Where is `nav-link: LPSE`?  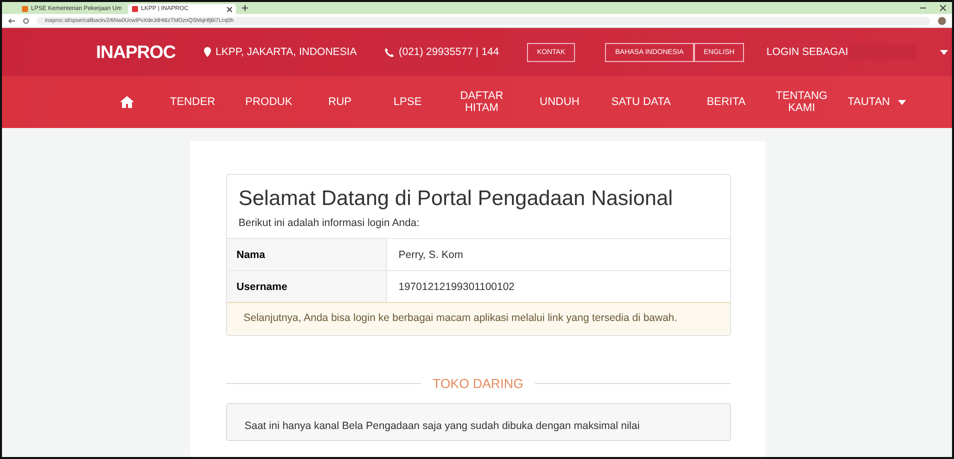 nav-link: LPSE is located at coordinates (408, 102).